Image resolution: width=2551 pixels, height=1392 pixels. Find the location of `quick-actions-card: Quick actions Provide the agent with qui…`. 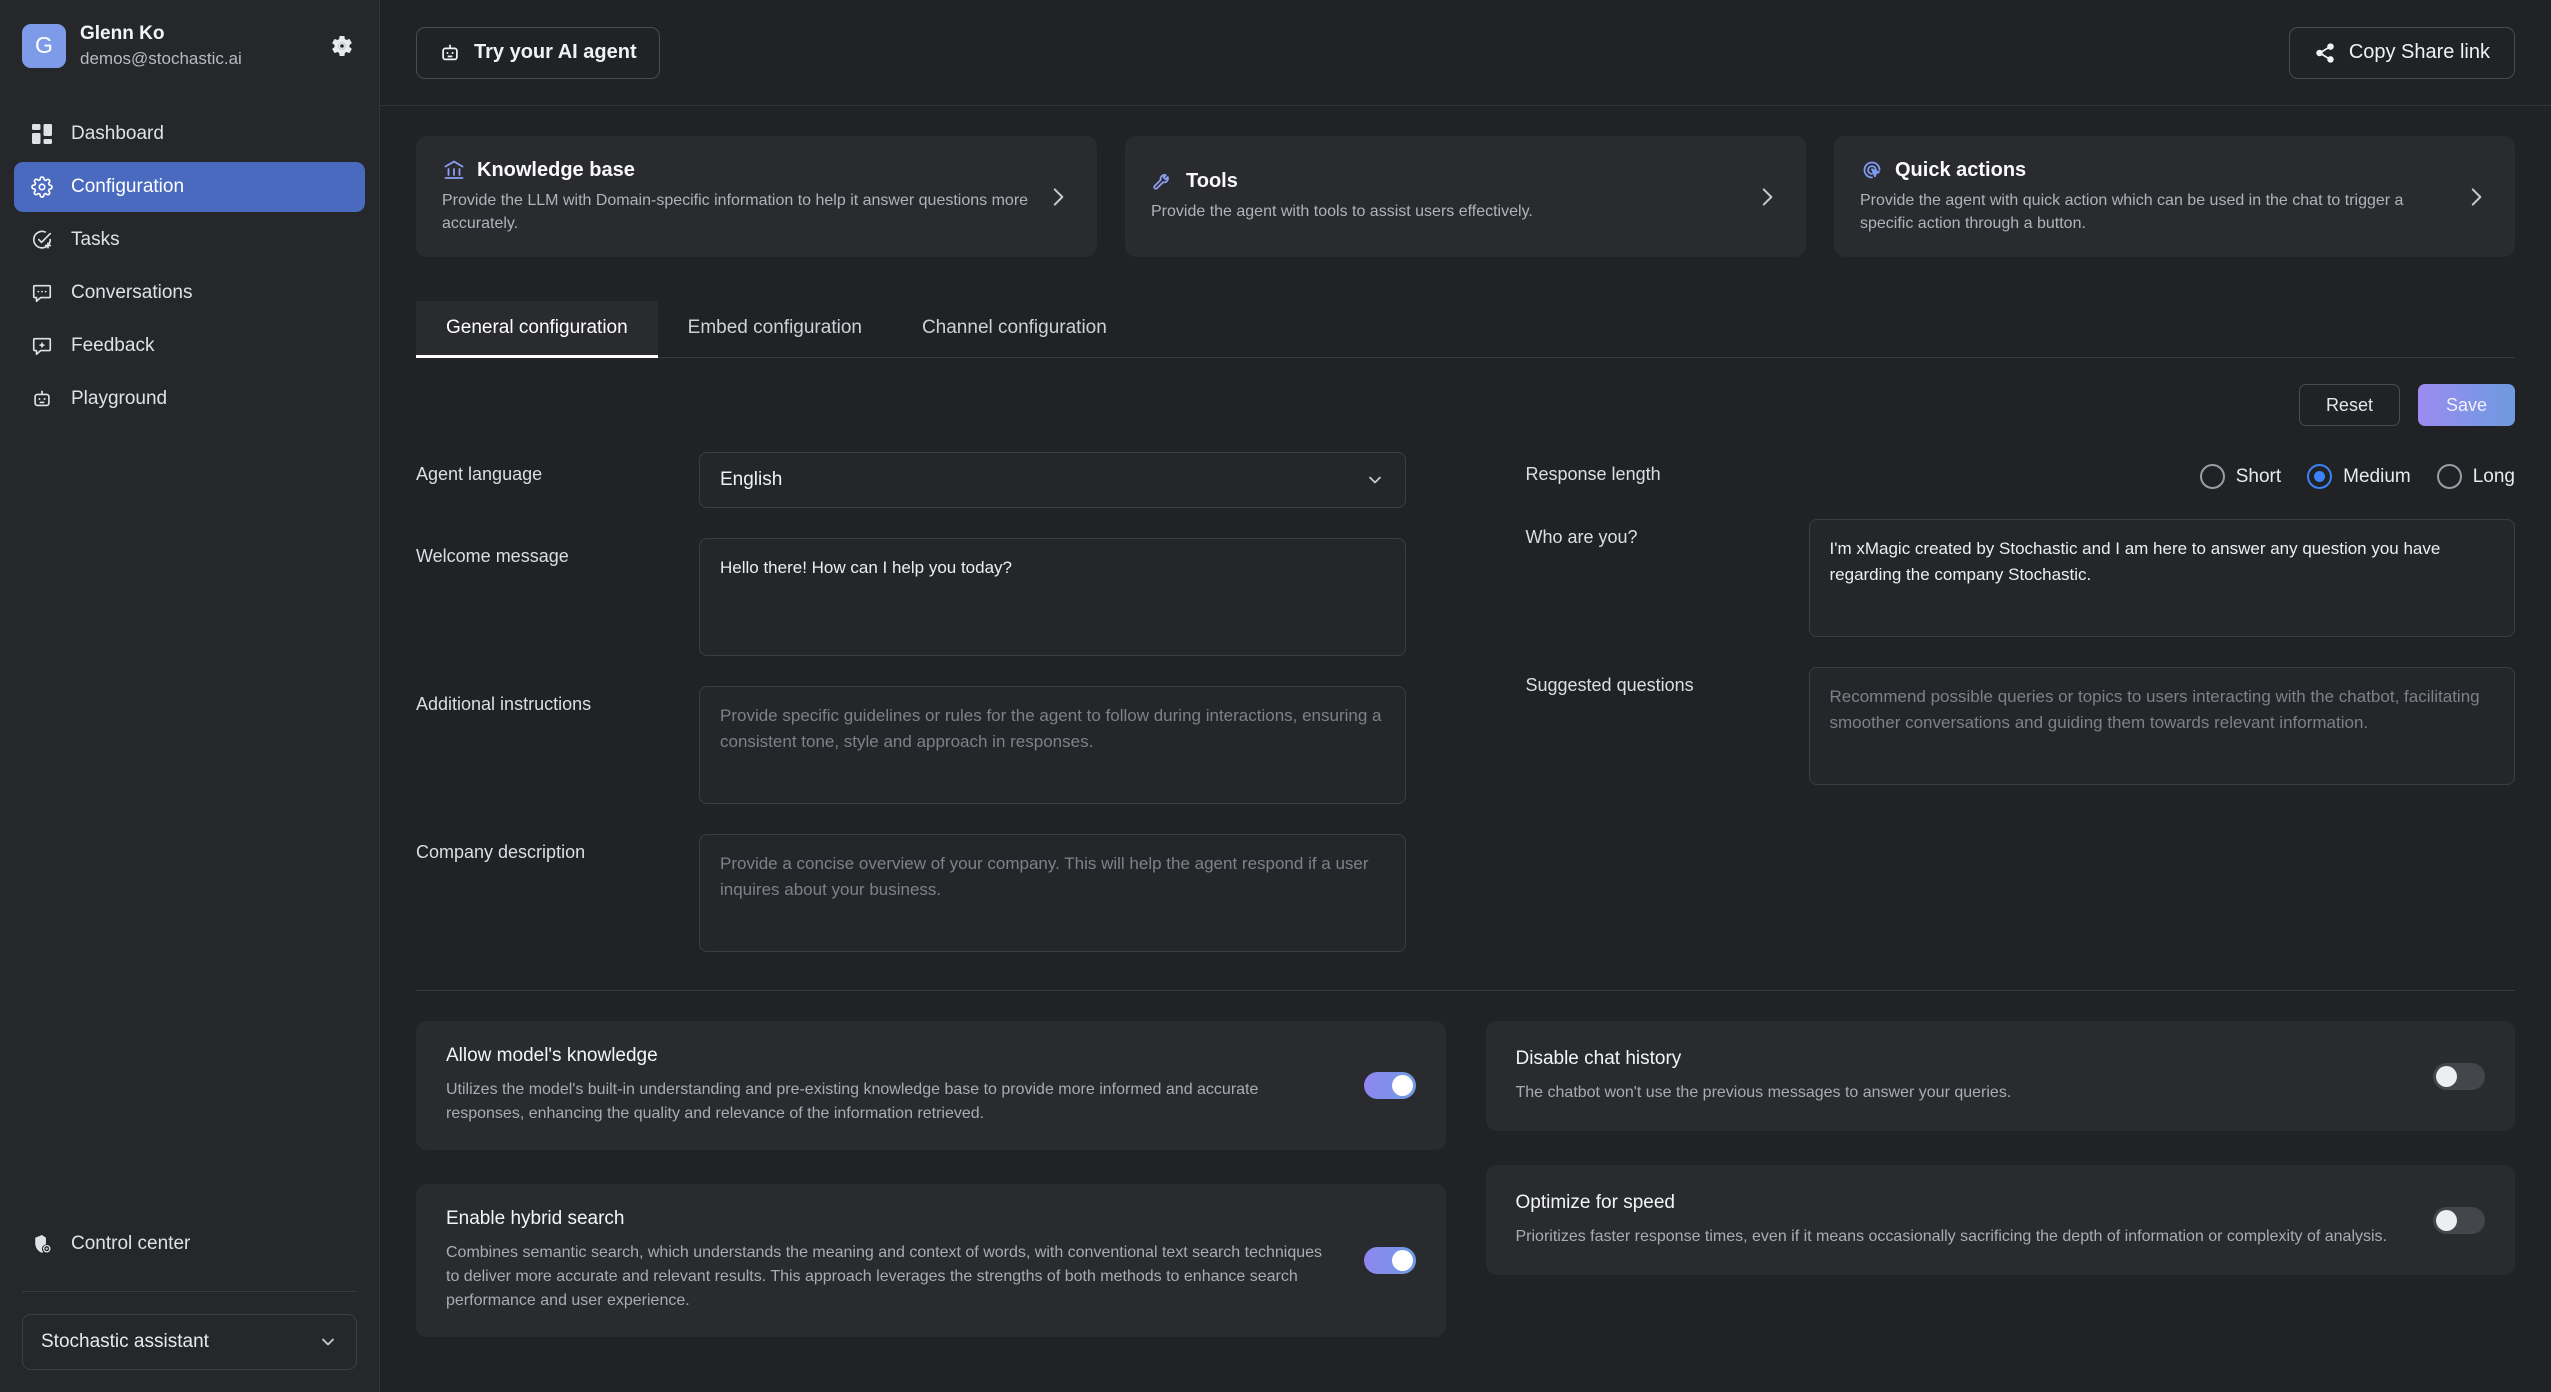

quick-actions-card: Quick actions Provide the agent with qui… is located at coordinates (2174, 197).